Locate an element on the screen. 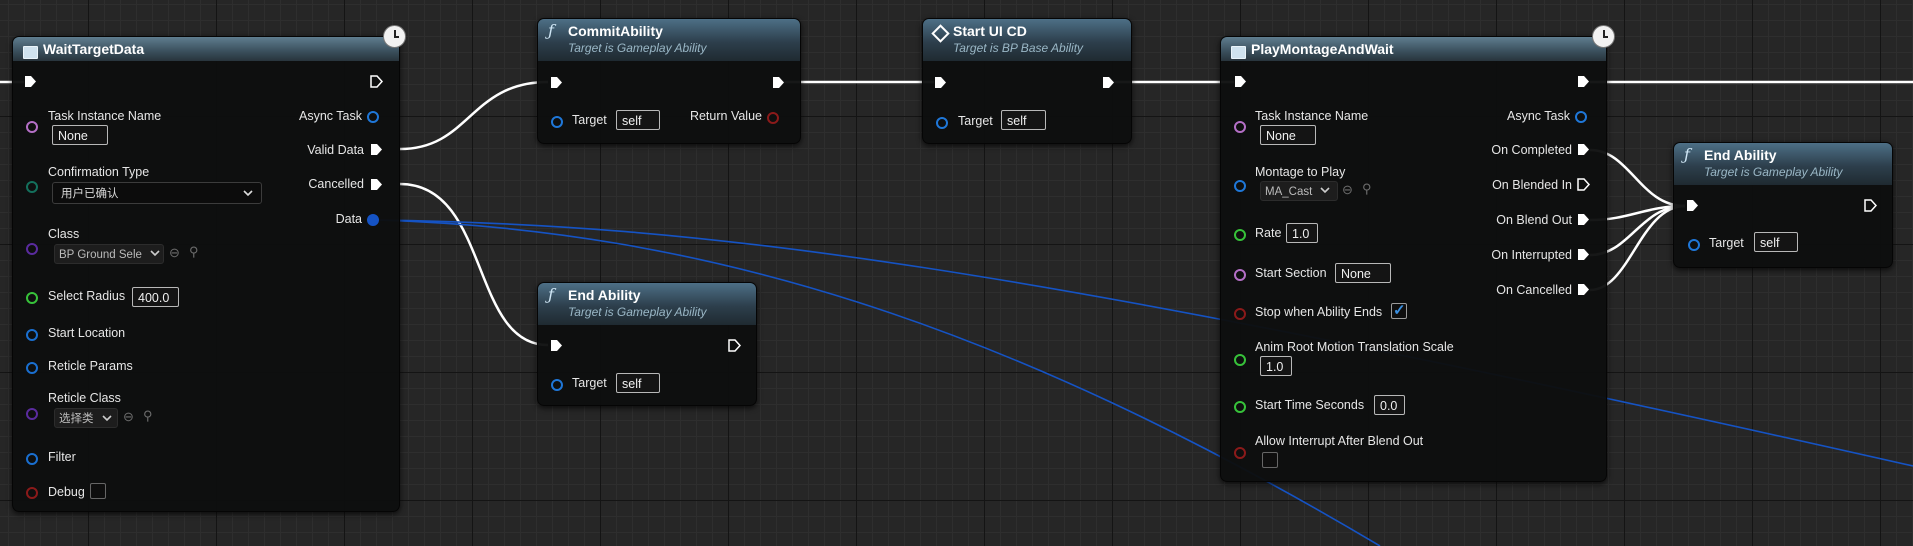 The width and height of the screenshot is (1913, 546). node-title: PlayMontageAndWait is located at coordinates (1322, 49).